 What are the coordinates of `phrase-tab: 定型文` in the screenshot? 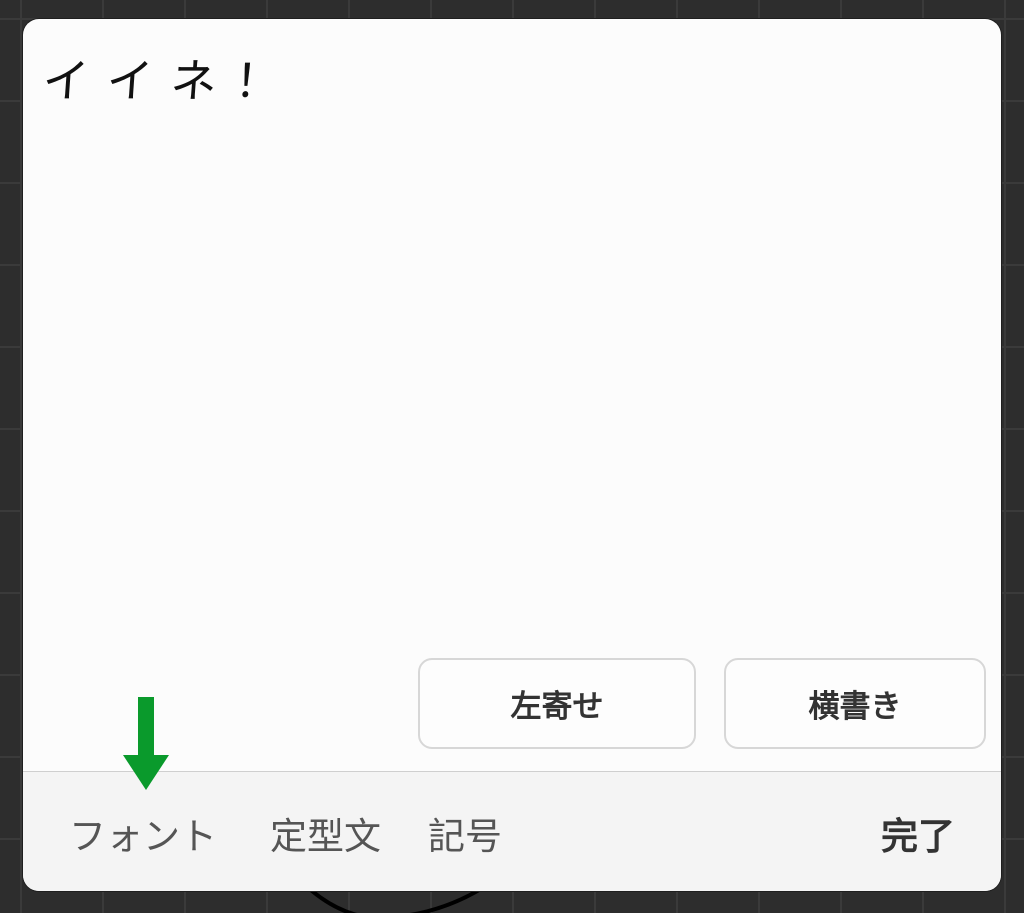 It's located at (325, 833).